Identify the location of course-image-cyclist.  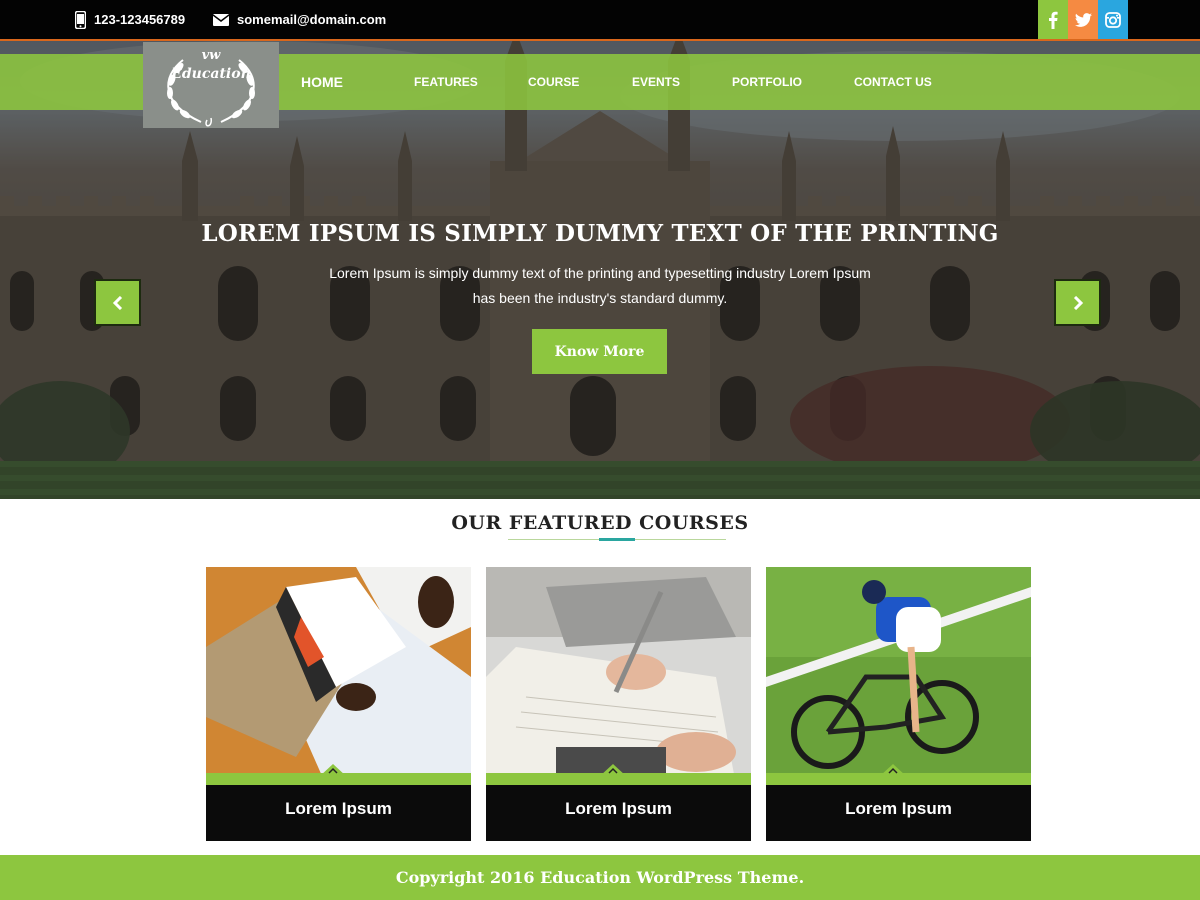
(898, 676).